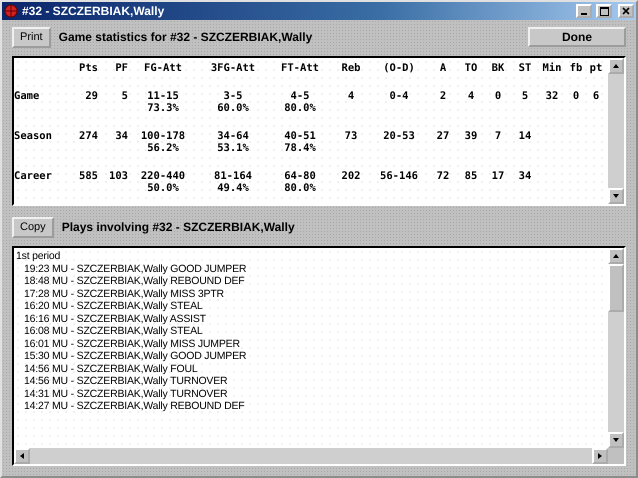 Image resolution: width=638 pixels, height=478 pixels. I want to click on column-header: Min, so click(552, 68).